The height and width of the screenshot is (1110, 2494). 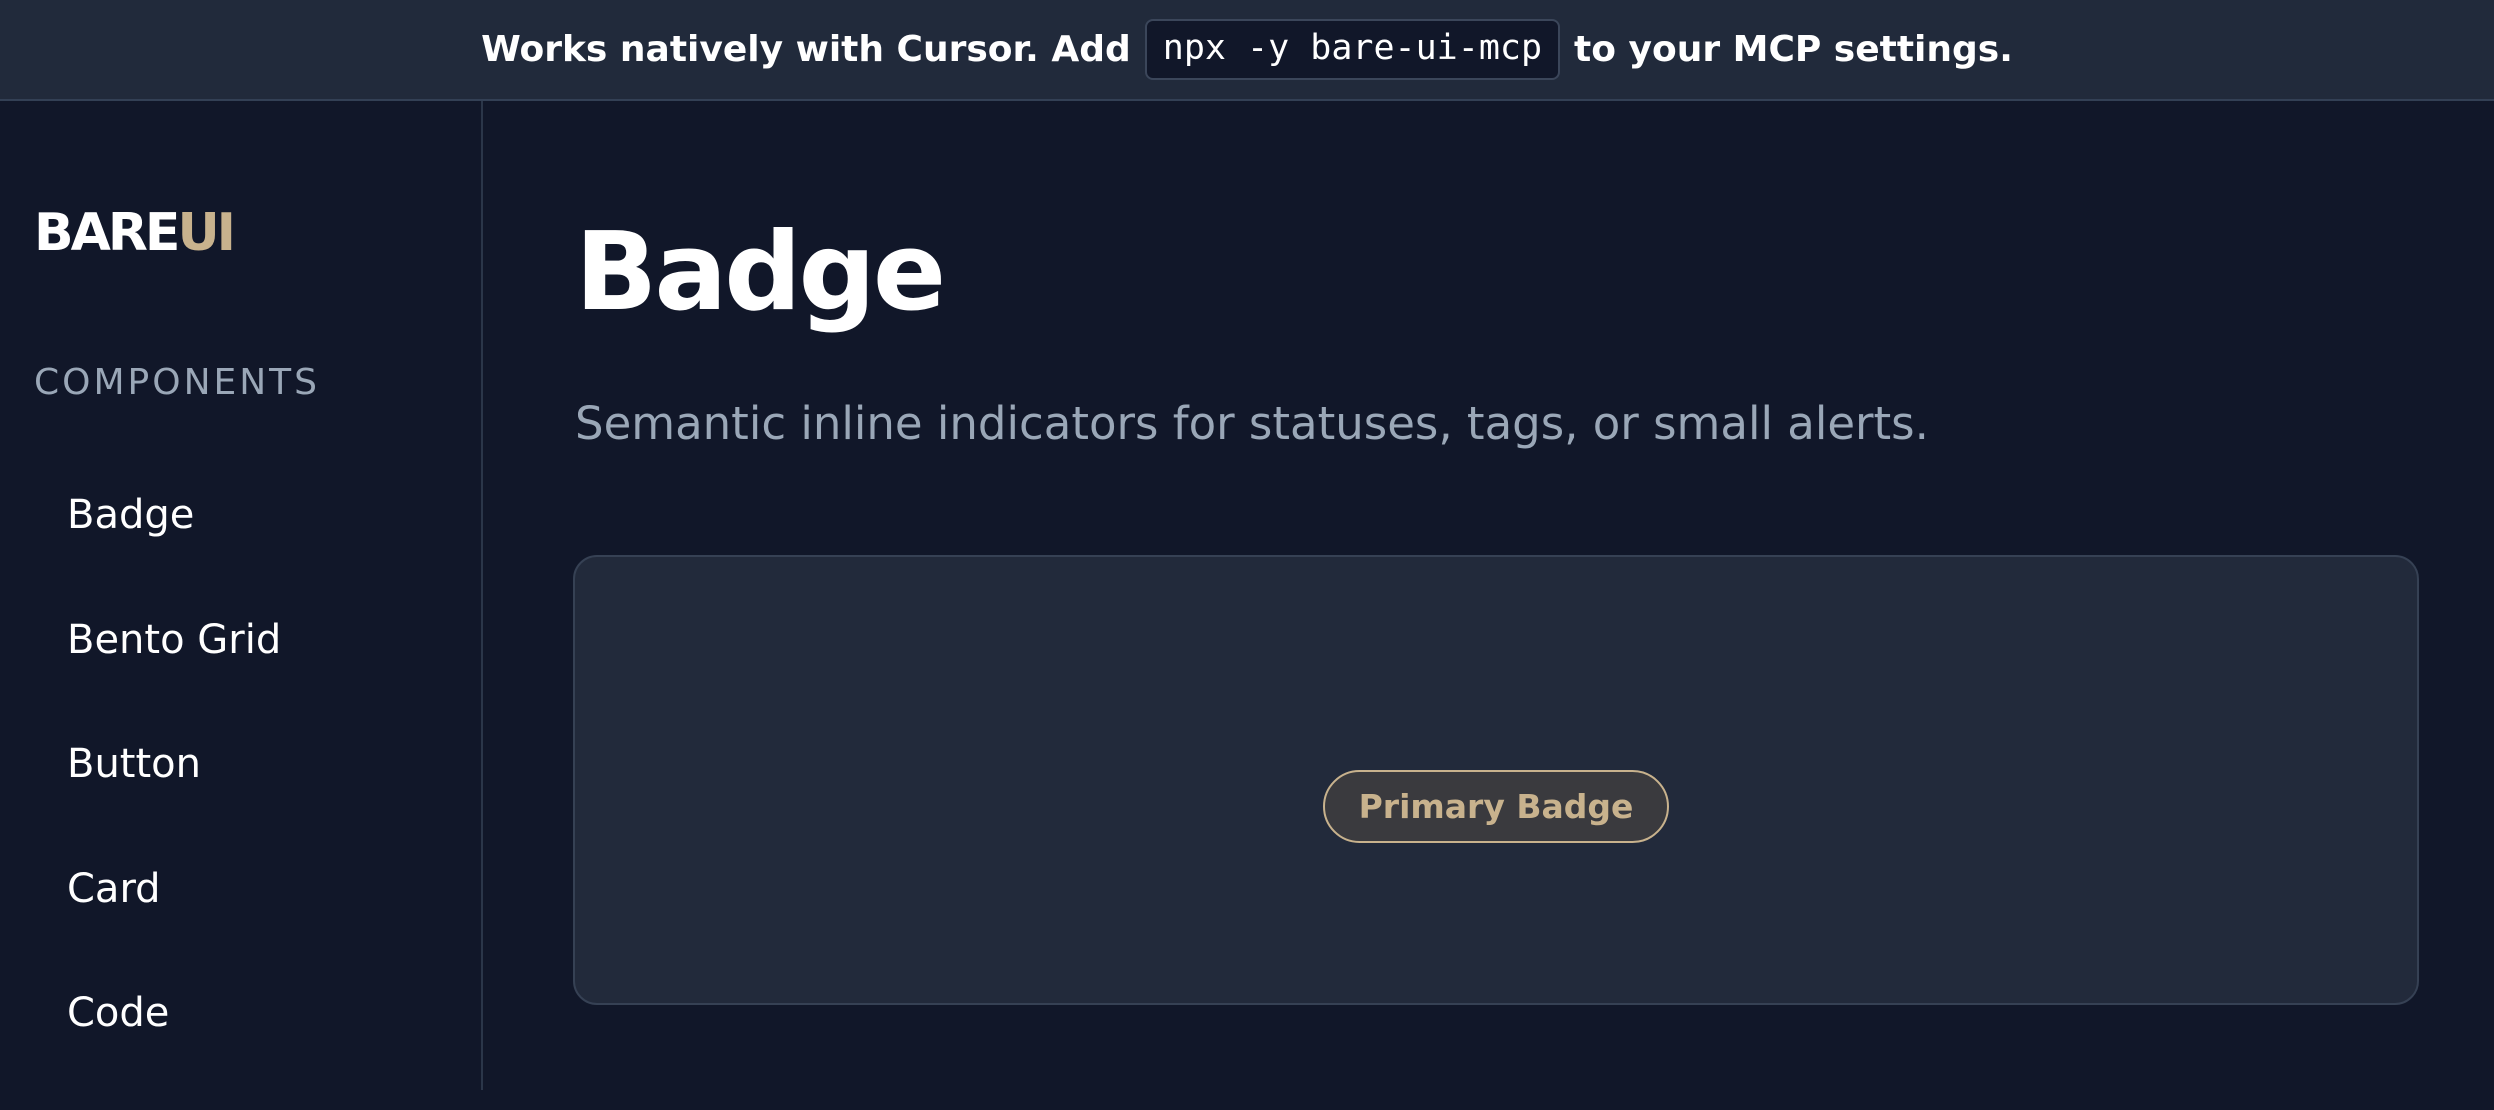 I want to click on sidebar-item-badge: Badge, so click(x=240, y=549).